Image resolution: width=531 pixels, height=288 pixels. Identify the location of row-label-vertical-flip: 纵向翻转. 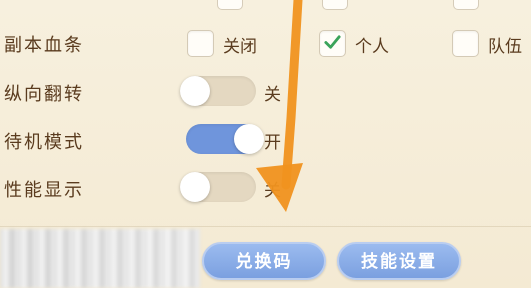
(44, 94).